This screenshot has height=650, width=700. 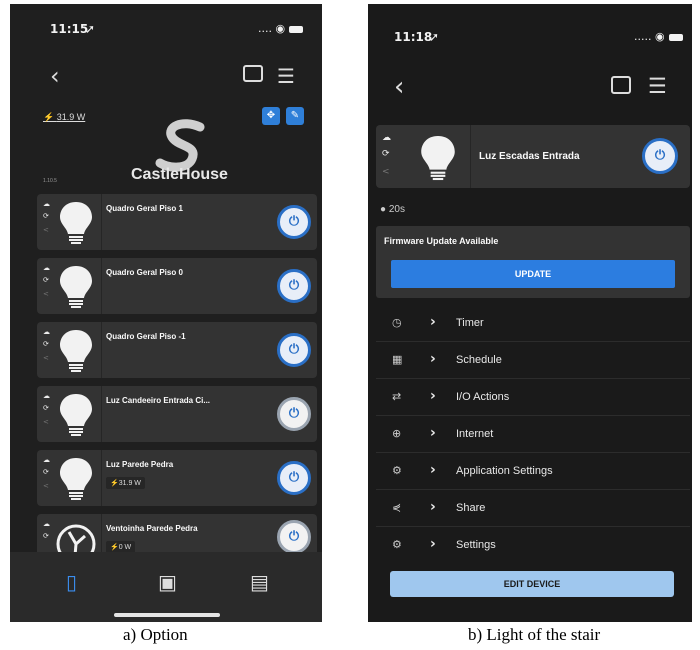 What do you see at coordinates (71, 582) in the screenshot?
I see `tab-devices-icon: ▯` at bounding box center [71, 582].